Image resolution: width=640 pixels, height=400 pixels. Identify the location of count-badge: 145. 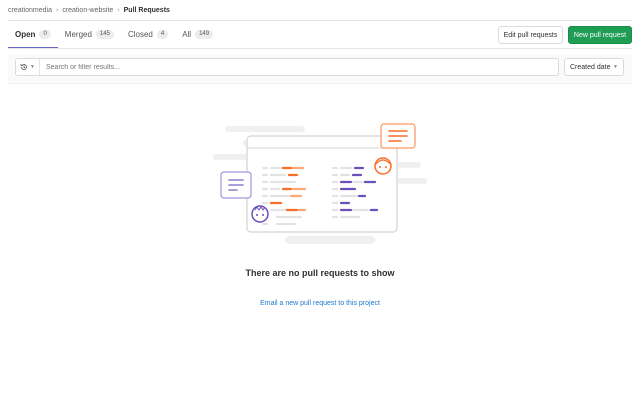
(104, 34).